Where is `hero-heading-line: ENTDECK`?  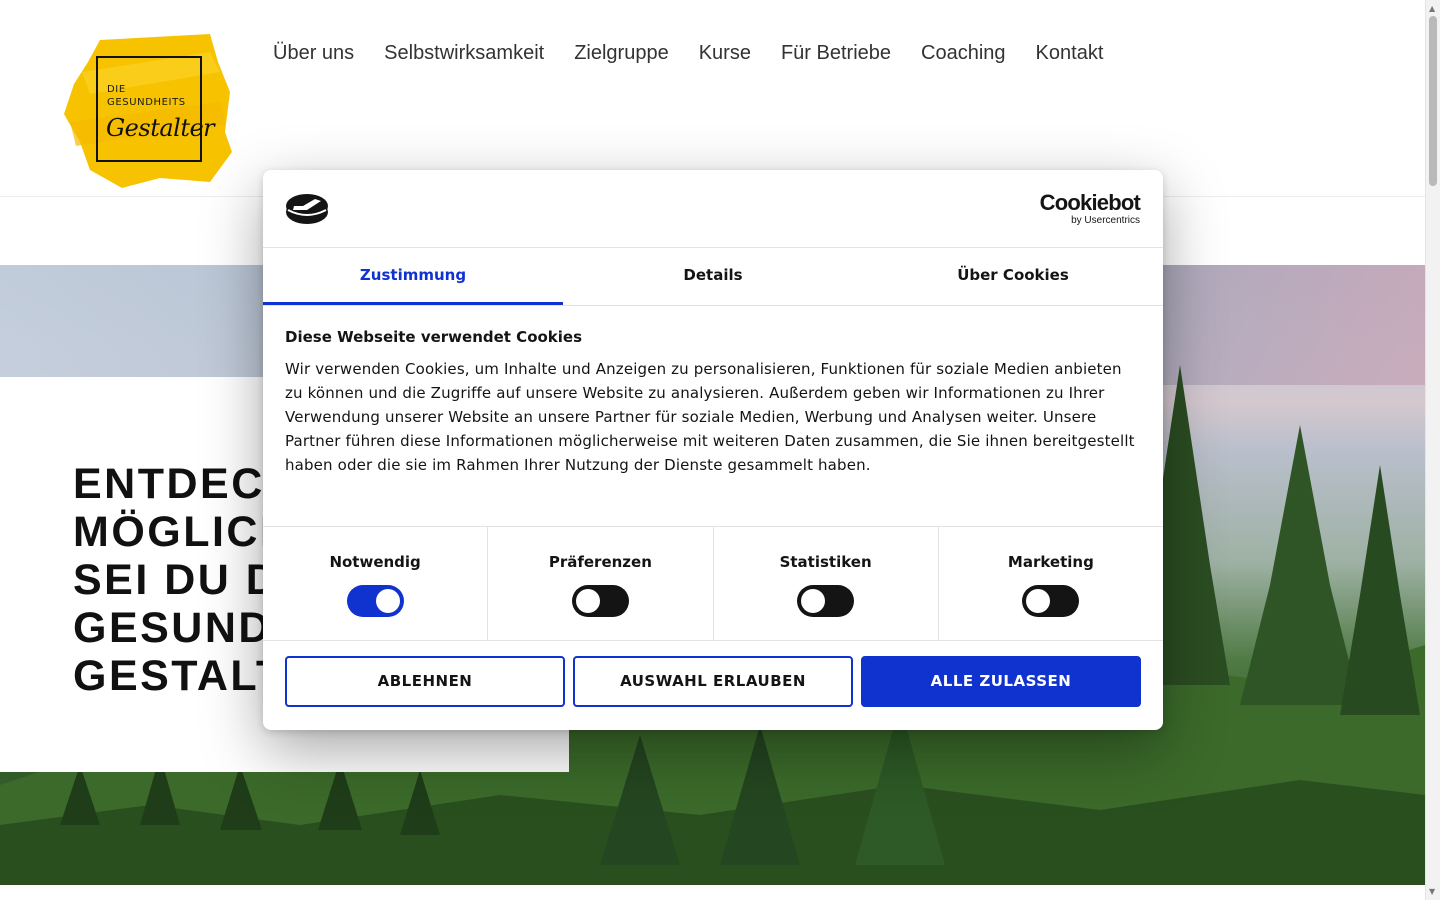
hero-heading-line: ENTDECK is located at coordinates (173, 484).